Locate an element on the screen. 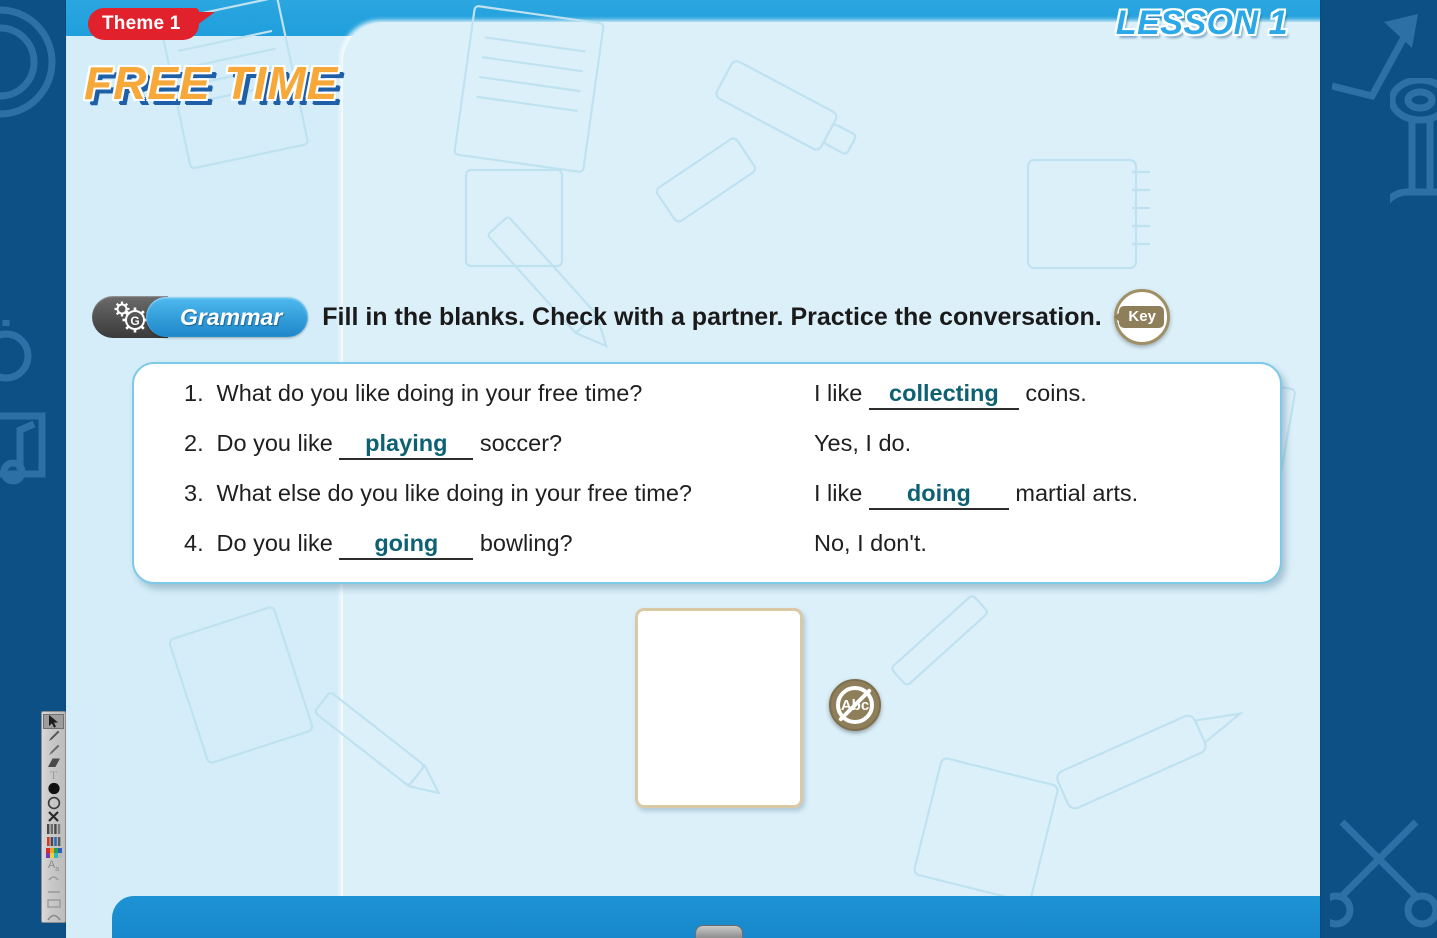 This screenshot has width=1437, height=938. answer-cell: Yes, I do. is located at coordinates (862, 443).